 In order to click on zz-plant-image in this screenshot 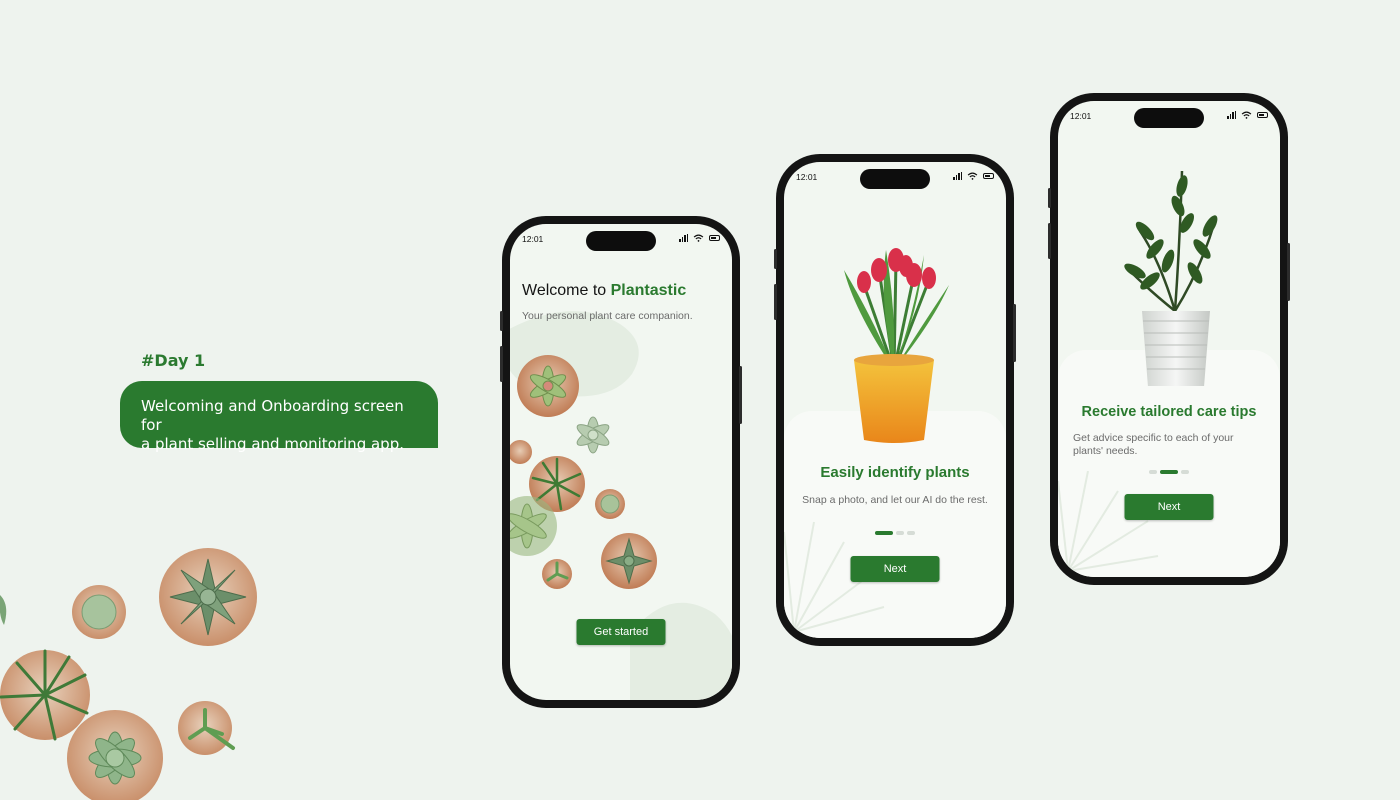, I will do `click(1171, 278)`.